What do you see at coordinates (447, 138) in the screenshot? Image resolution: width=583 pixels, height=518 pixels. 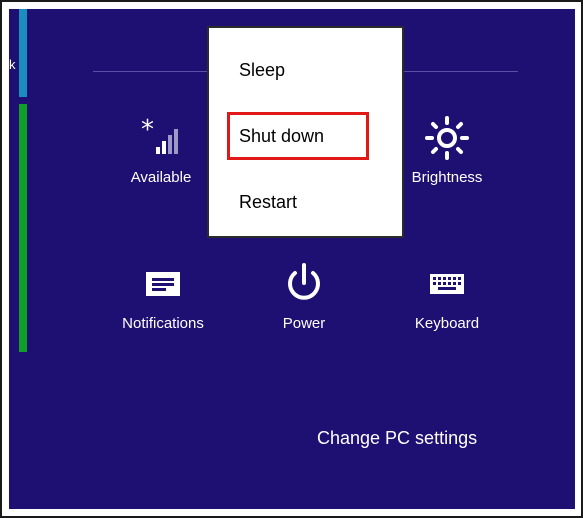 I see `brightness-icon` at bounding box center [447, 138].